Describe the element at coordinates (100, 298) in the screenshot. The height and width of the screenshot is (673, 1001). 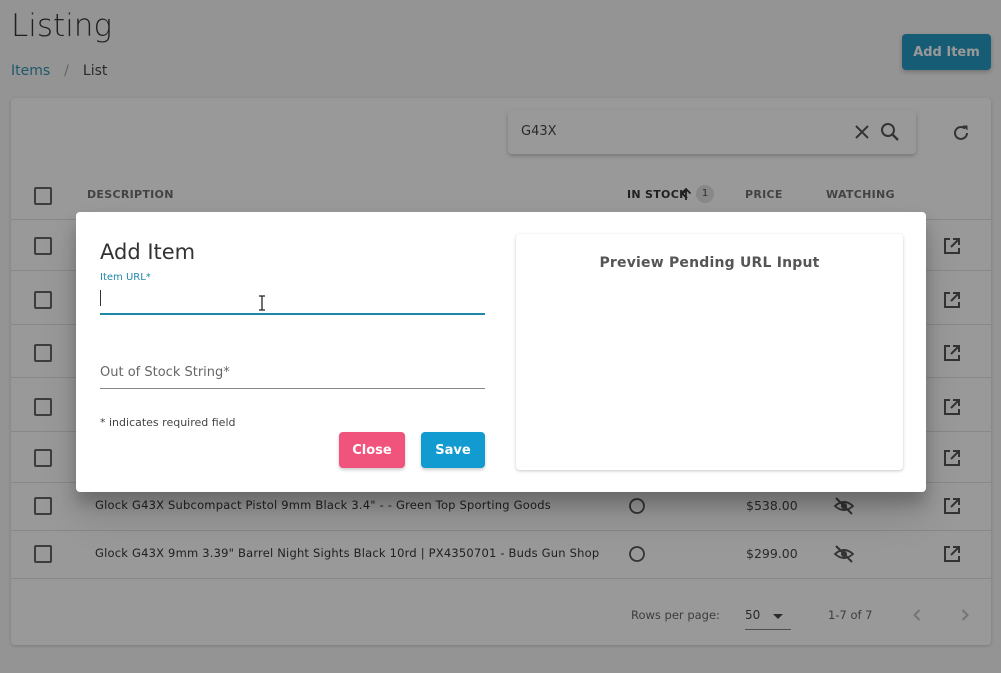
I see `text-cursor` at that location.